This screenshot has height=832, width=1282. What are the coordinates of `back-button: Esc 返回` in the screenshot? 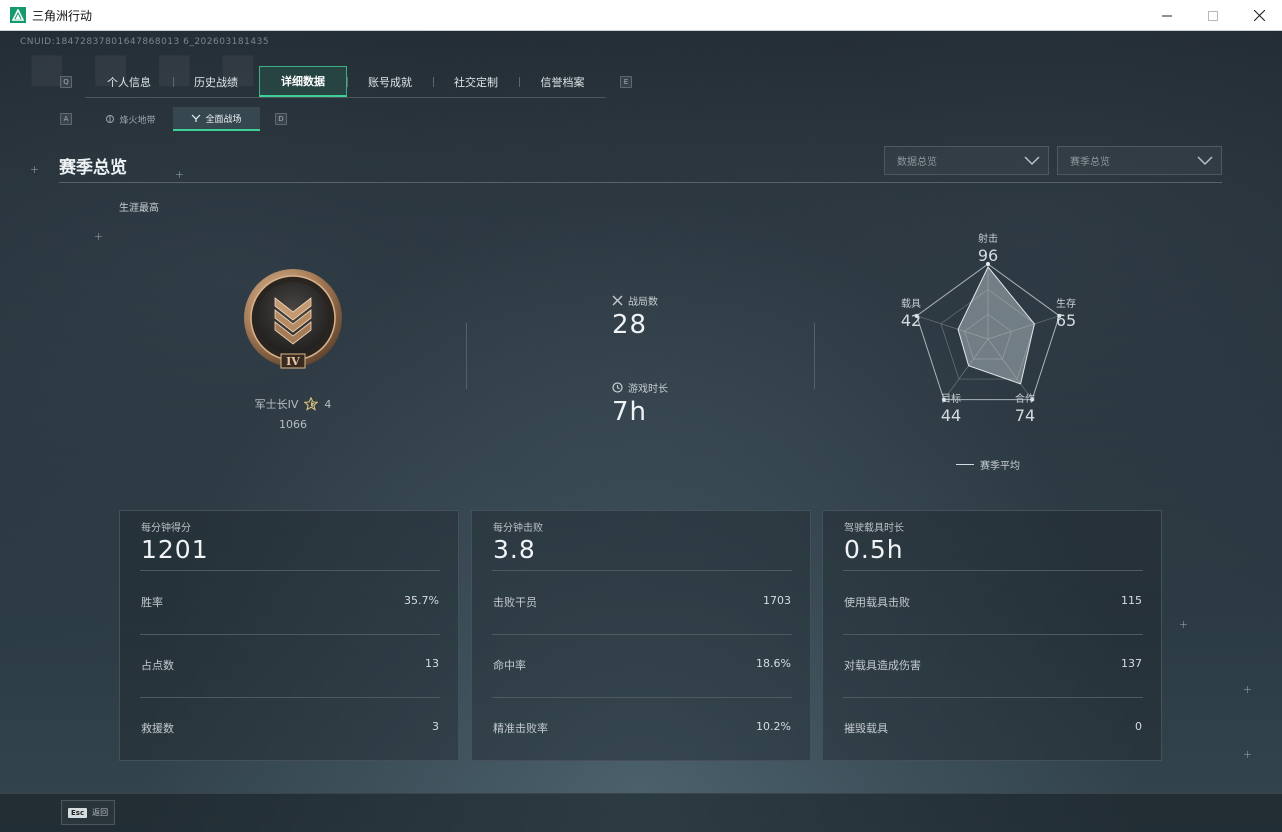 It's located at (88, 812).